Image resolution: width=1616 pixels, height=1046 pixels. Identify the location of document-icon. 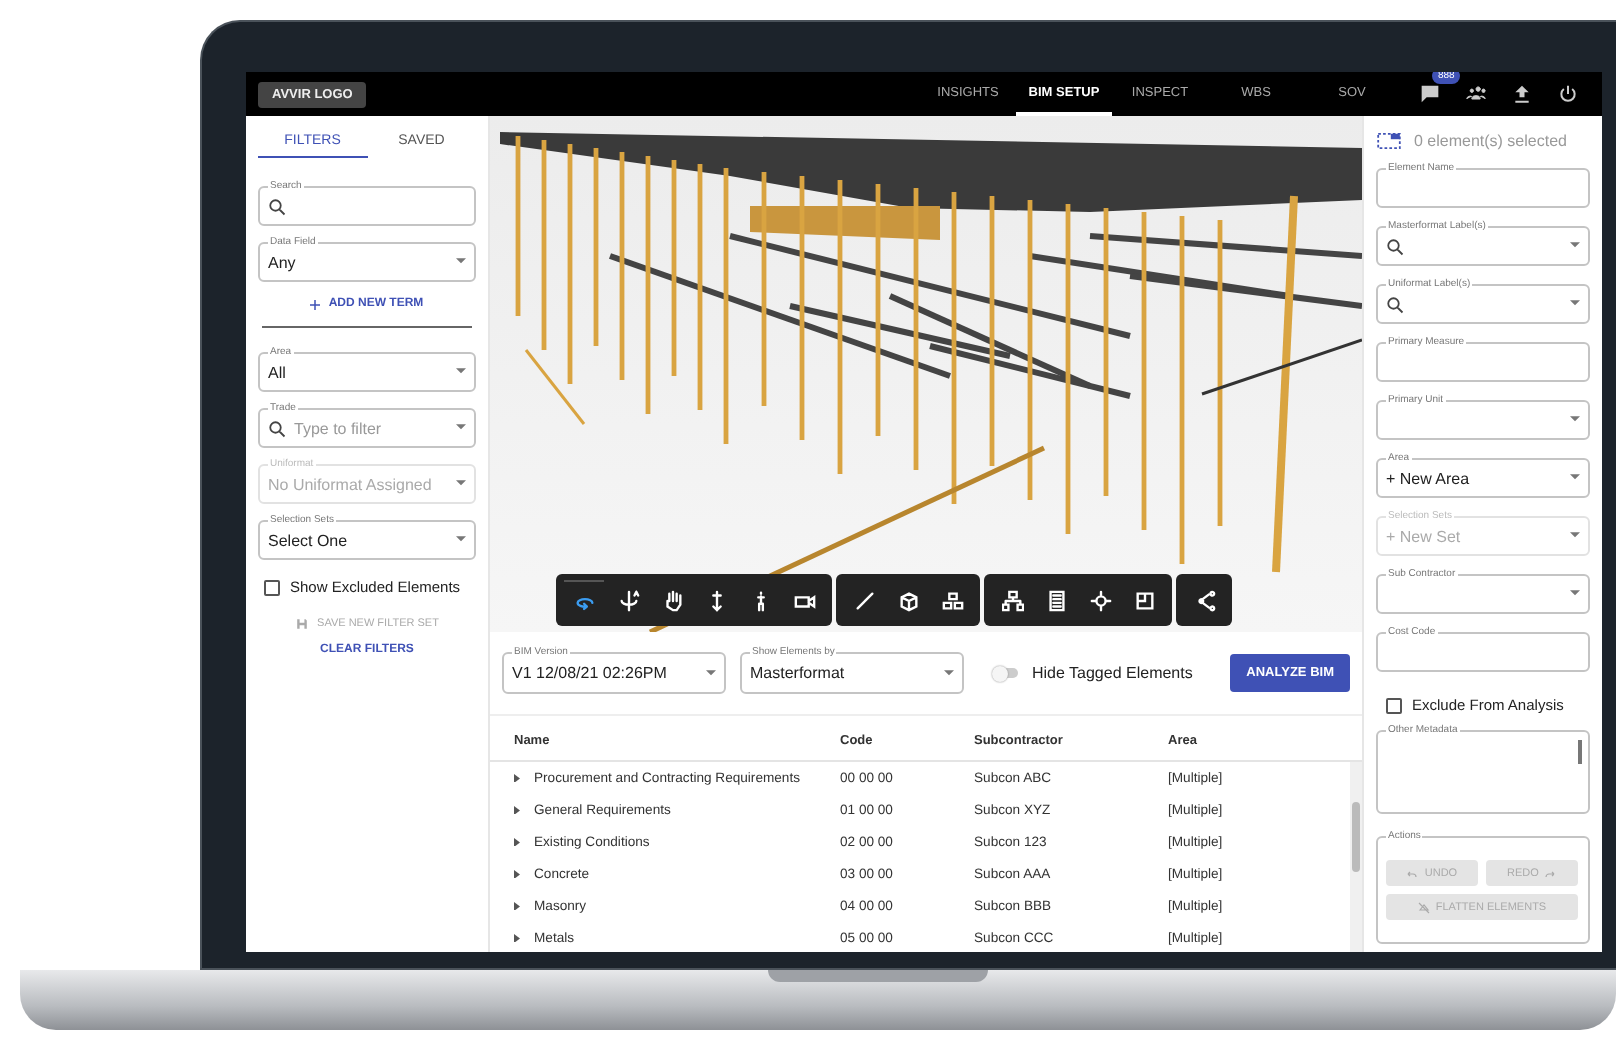
(1056, 601).